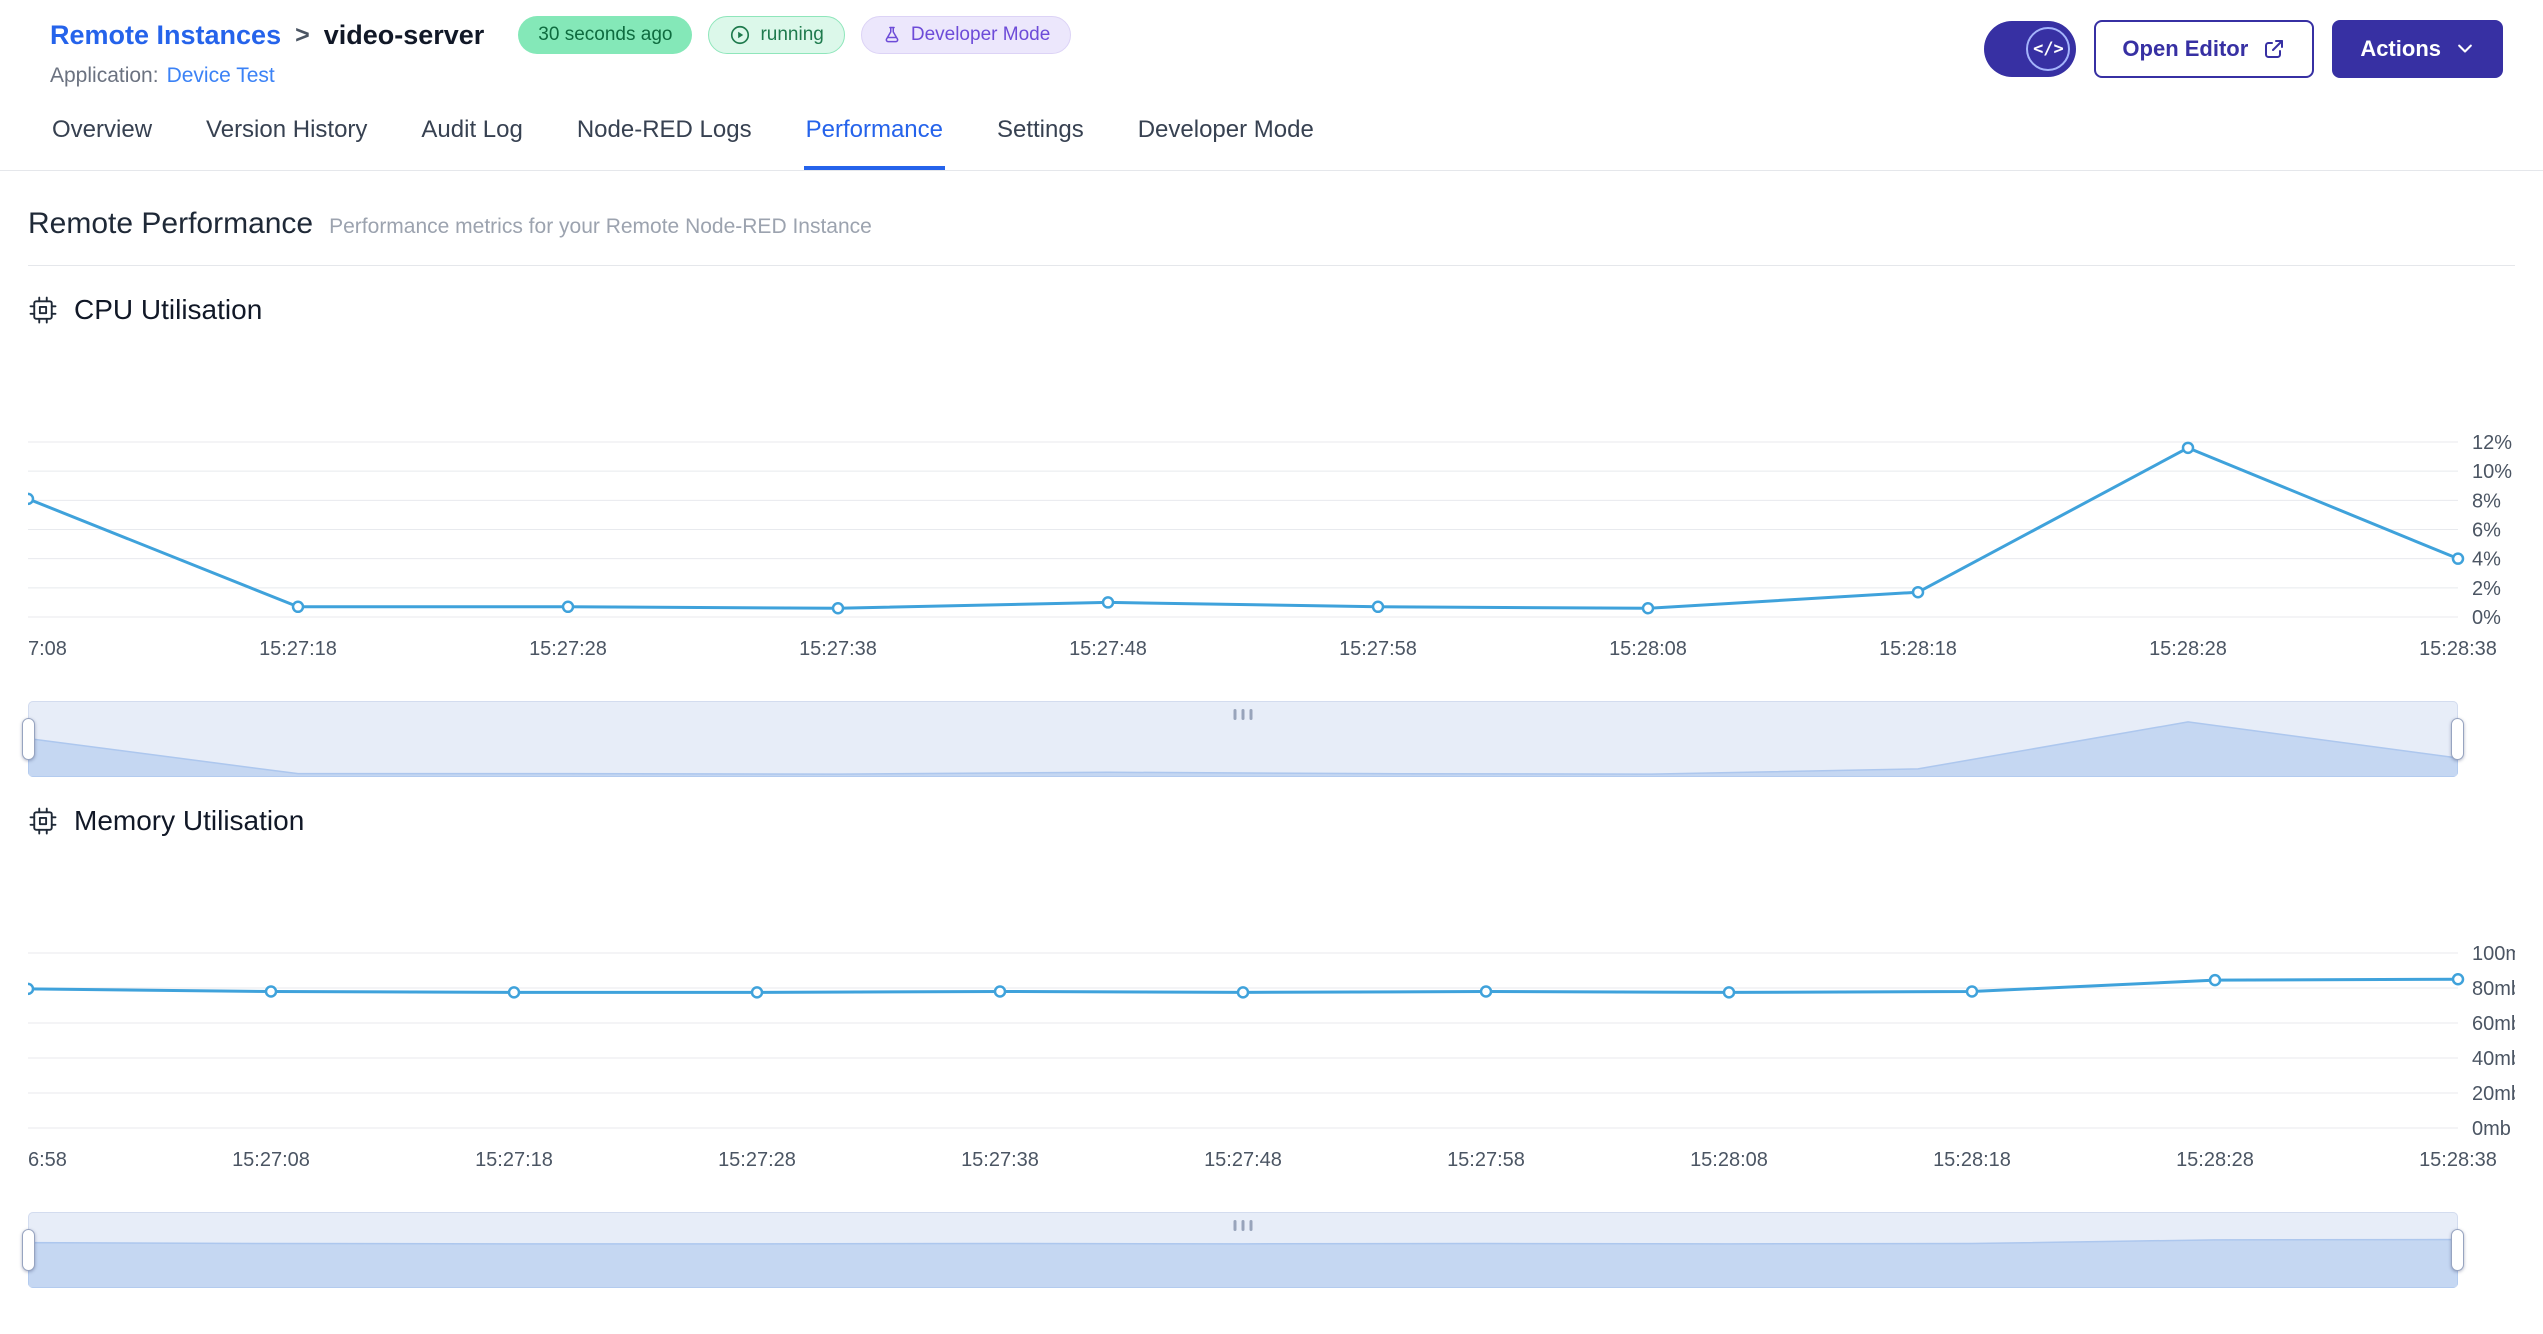  I want to click on external-link-icon, so click(2274, 49).